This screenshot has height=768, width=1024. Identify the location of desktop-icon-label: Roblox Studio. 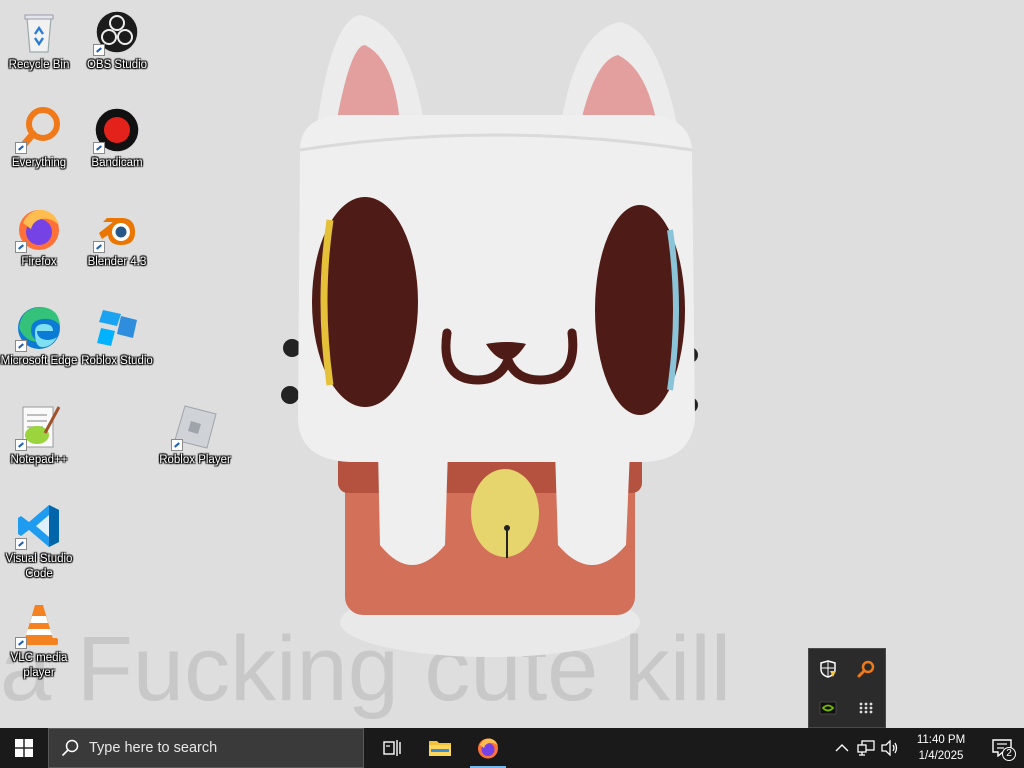
(117, 361).